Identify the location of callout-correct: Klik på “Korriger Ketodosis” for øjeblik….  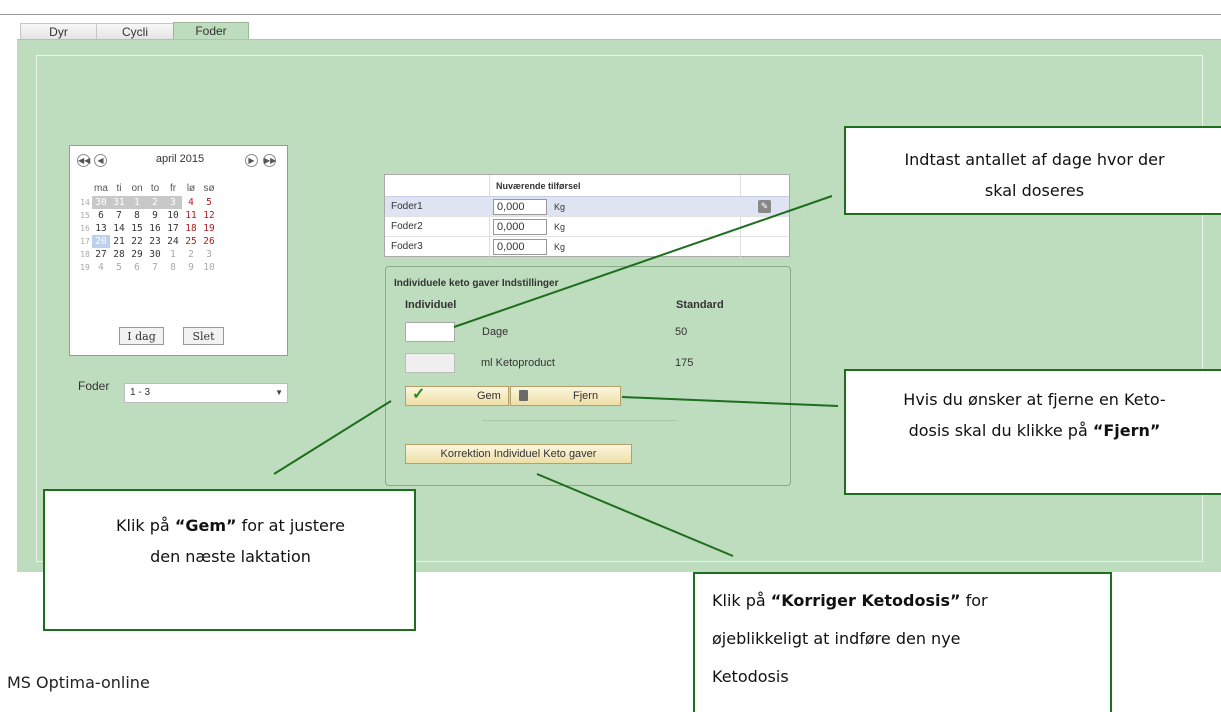
(902, 642).